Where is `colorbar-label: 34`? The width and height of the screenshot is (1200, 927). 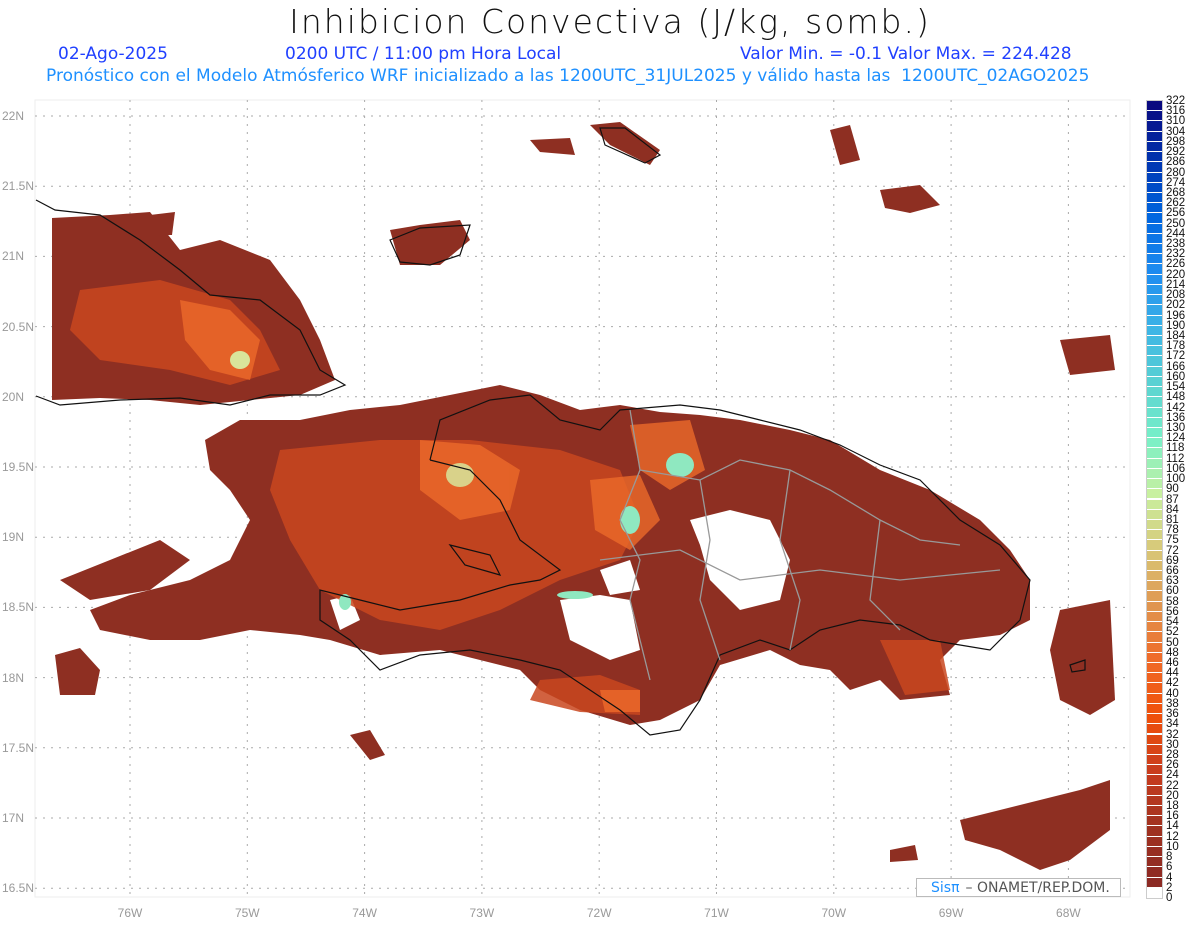
colorbar-label: 34 is located at coordinates (1172, 724).